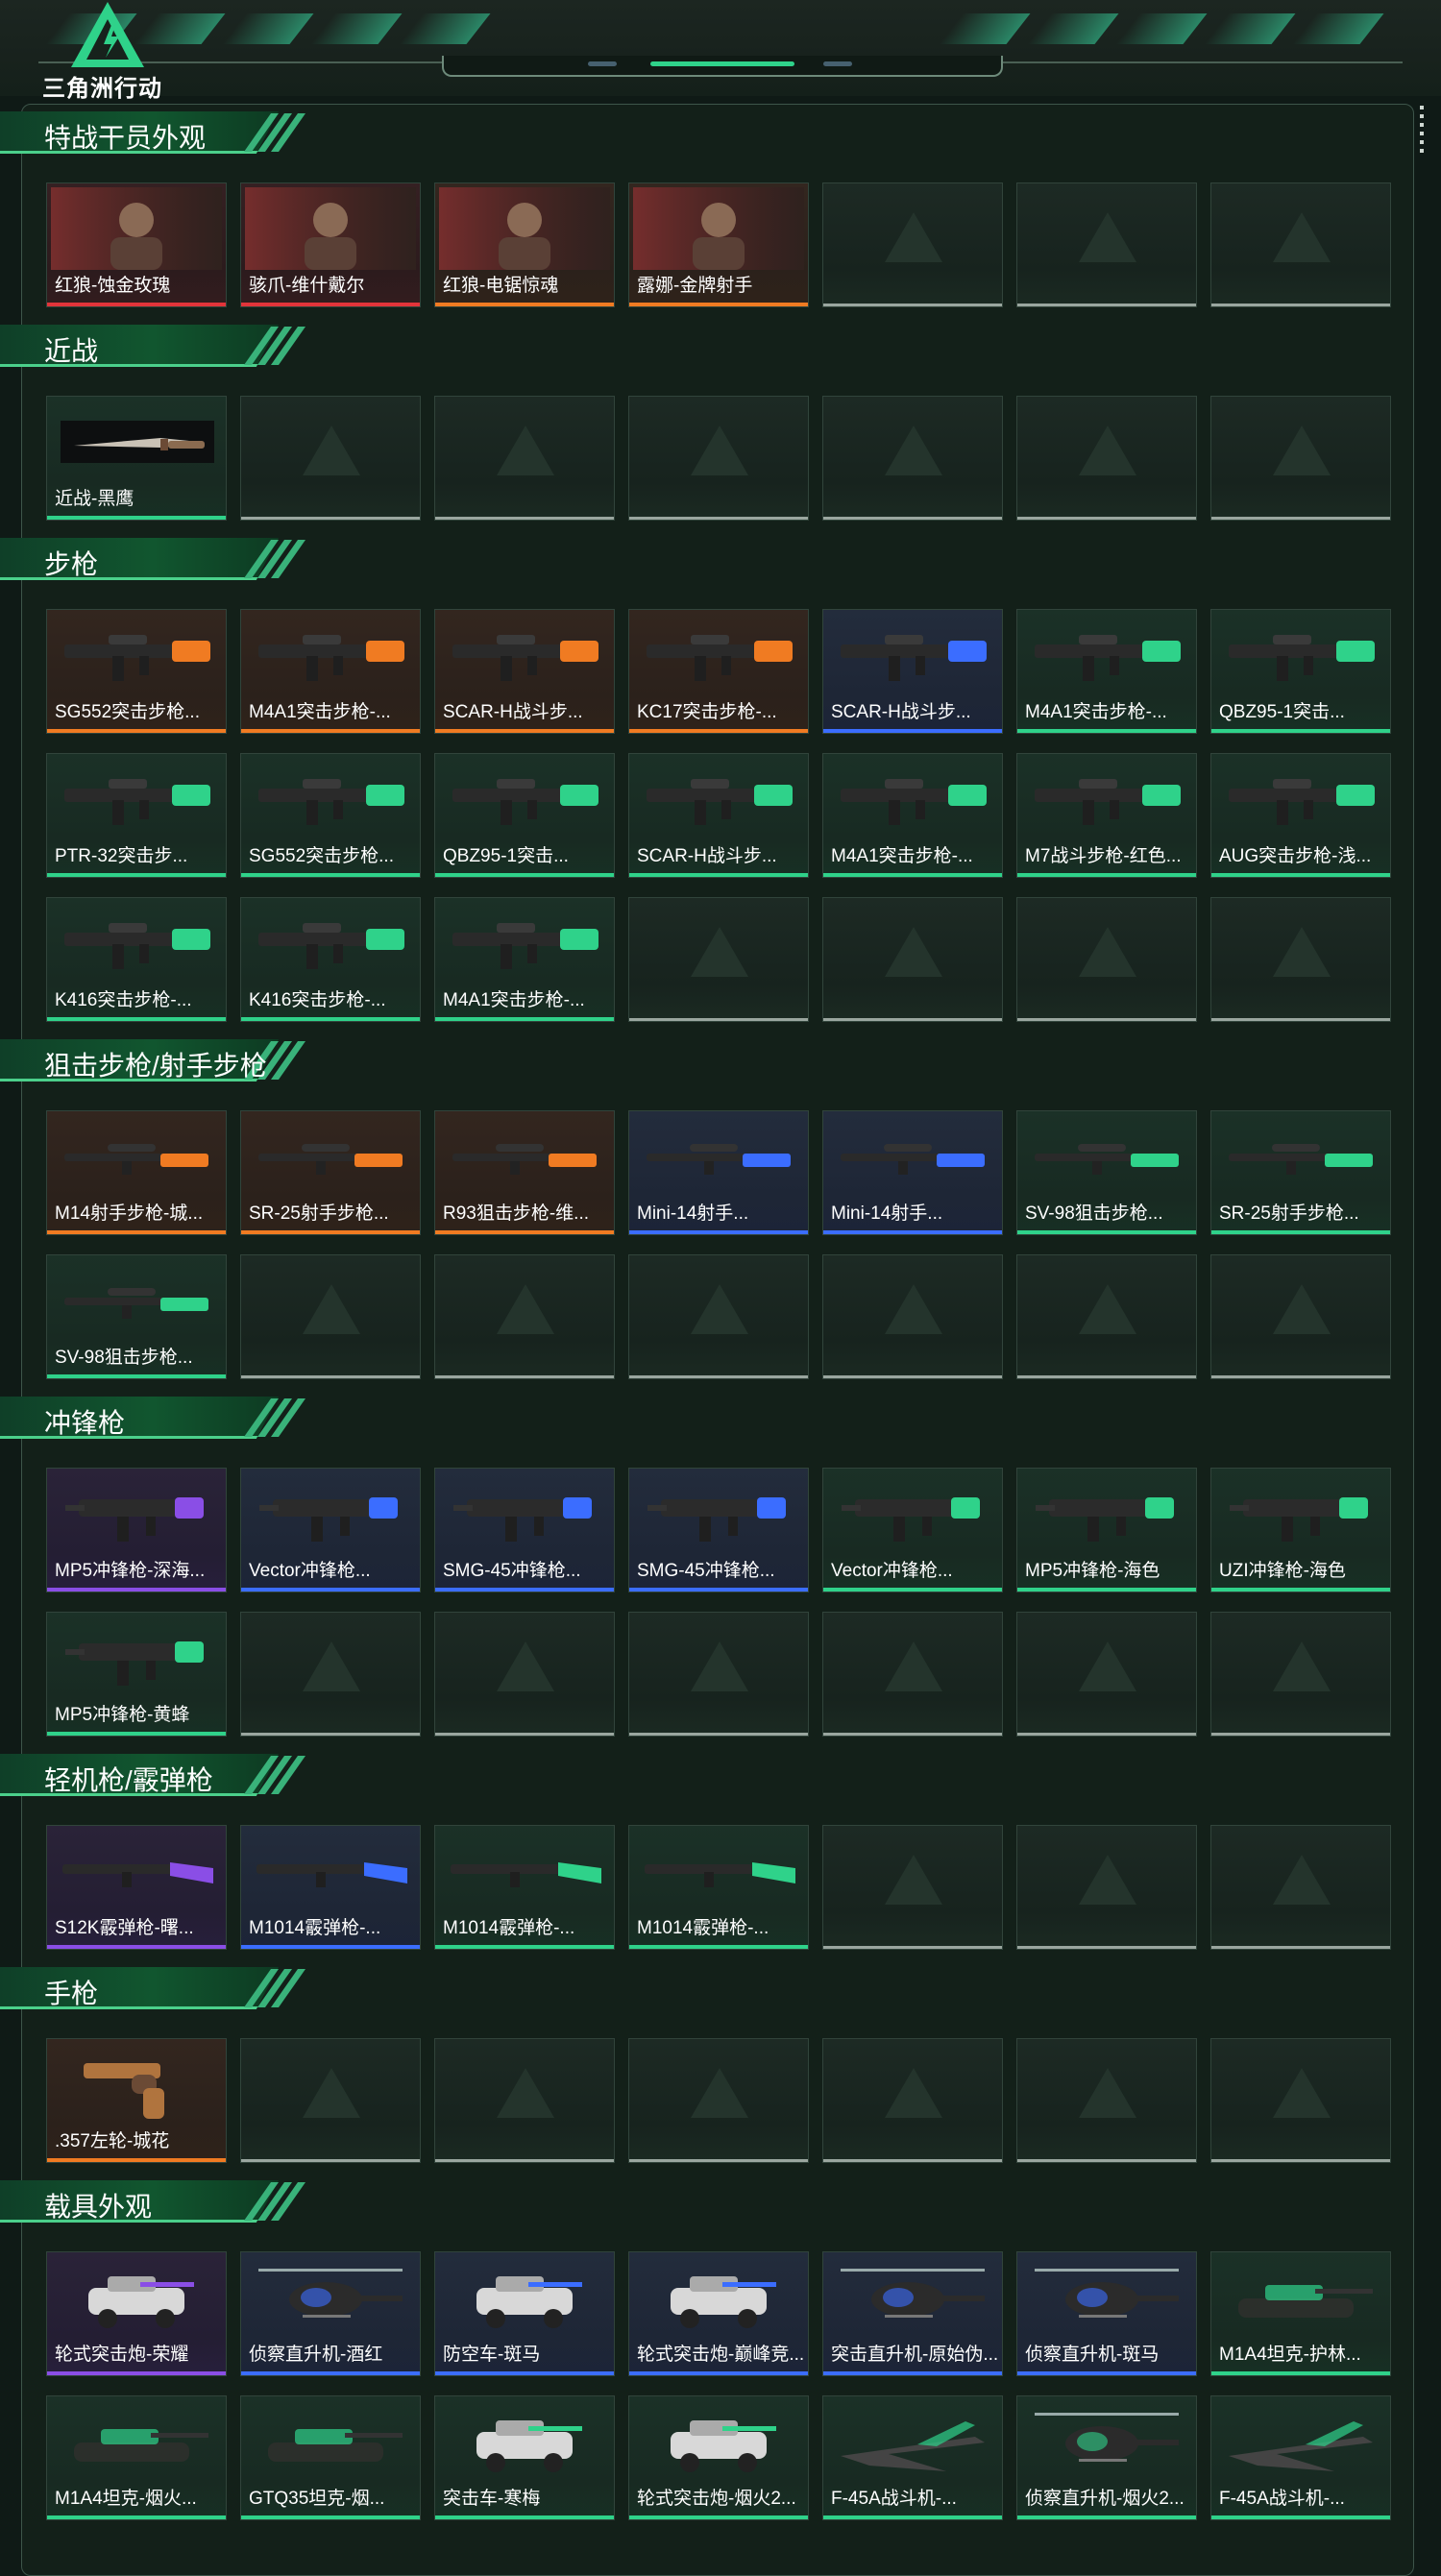 The image size is (1441, 2576). What do you see at coordinates (136, 245) in the screenshot?
I see `item-card: 红狼-蚀金玫瑰` at bounding box center [136, 245].